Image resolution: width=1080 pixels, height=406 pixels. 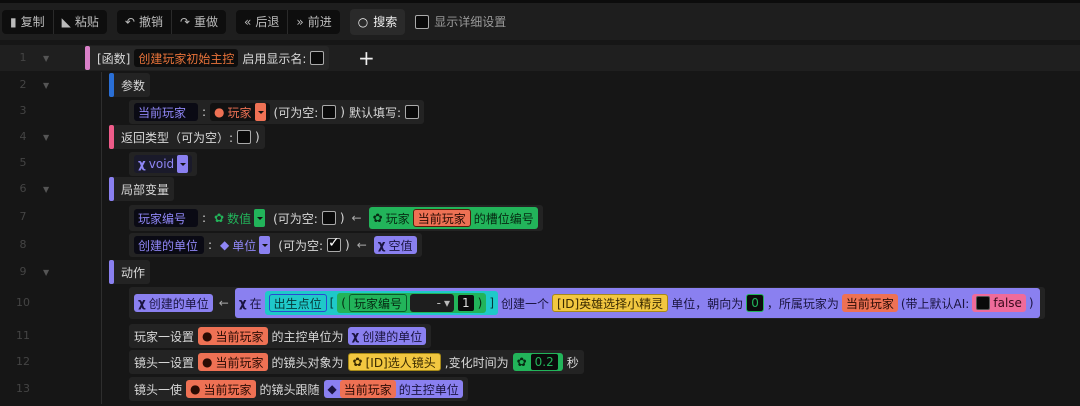 What do you see at coordinates (248, 21) in the screenshot?
I see `double-chevron-left-icon: «` at bounding box center [248, 21].